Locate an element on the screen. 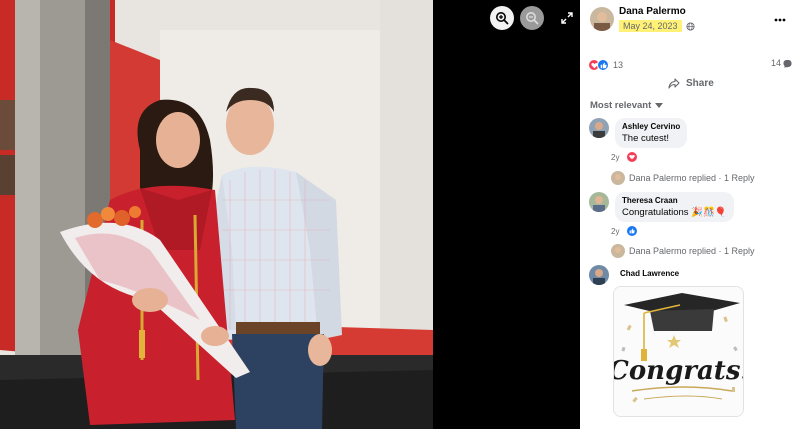  zoom-out-icon is located at coordinates (532, 18).